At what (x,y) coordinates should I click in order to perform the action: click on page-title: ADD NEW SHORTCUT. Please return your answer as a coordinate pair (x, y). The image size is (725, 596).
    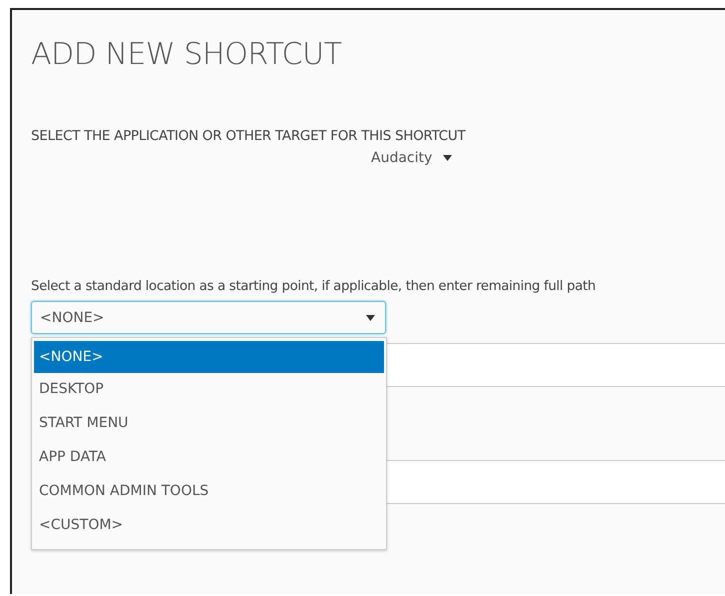
    Looking at the image, I should click on (186, 54).